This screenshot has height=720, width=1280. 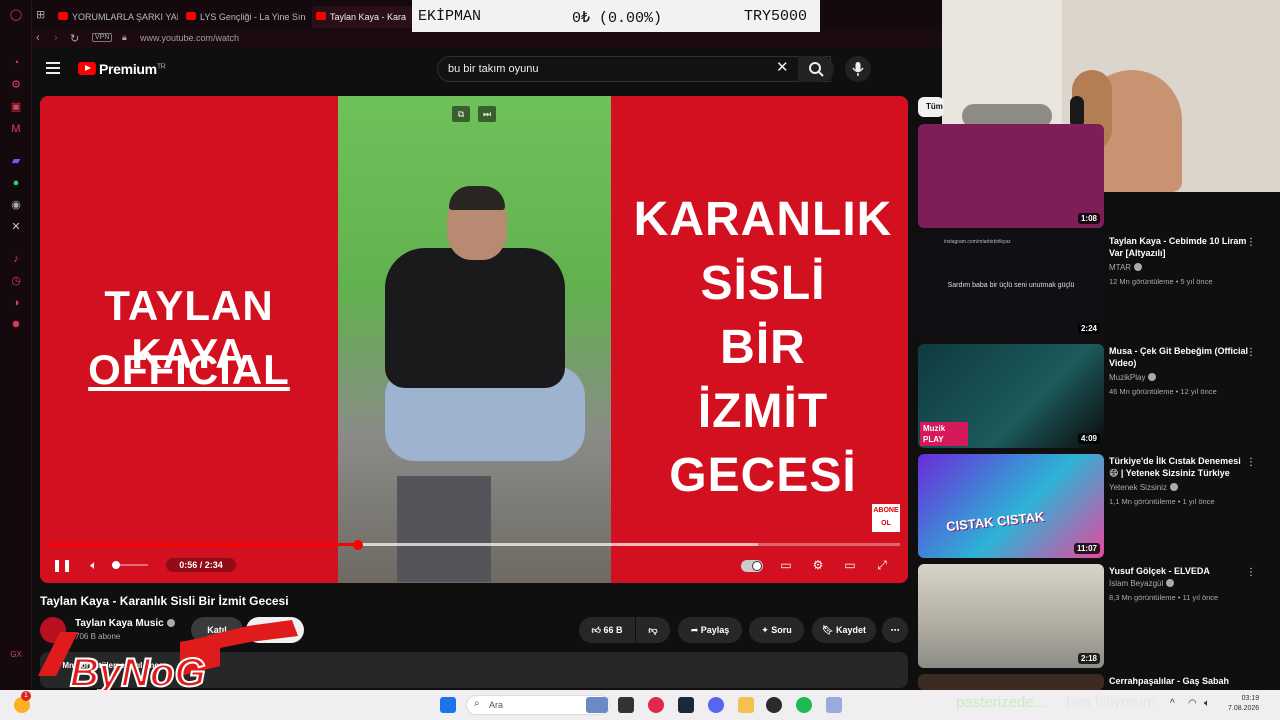 What do you see at coordinates (1011, 396) in the screenshot?
I see `rec-thumbnail-2: Muzik PLAY 4:09` at bounding box center [1011, 396].